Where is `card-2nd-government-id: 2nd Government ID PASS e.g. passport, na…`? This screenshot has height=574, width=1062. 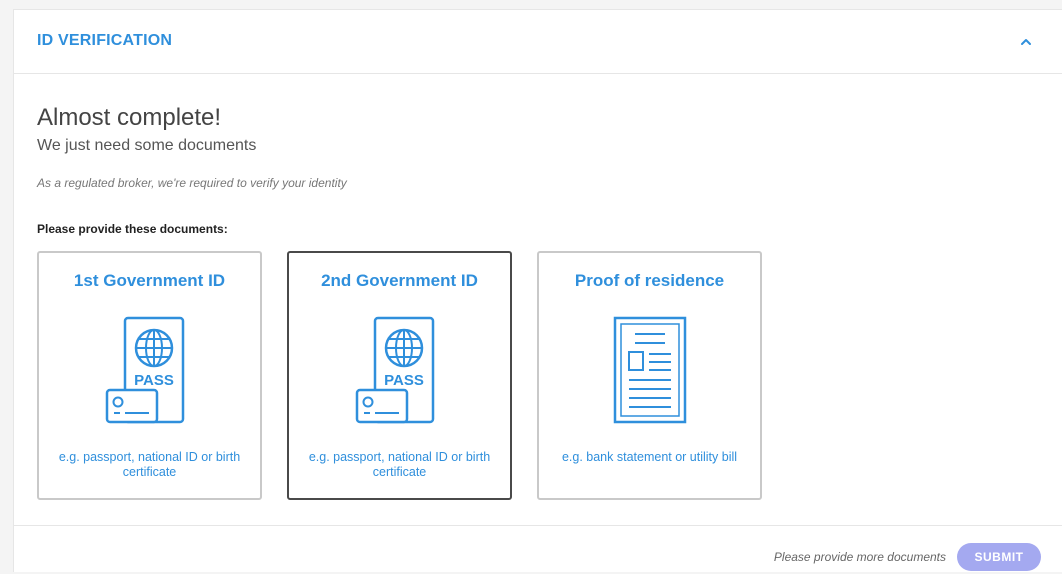
card-2nd-government-id: 2nd Government ID PASS e.g. passport, na… is located at coordinates (399, 375).